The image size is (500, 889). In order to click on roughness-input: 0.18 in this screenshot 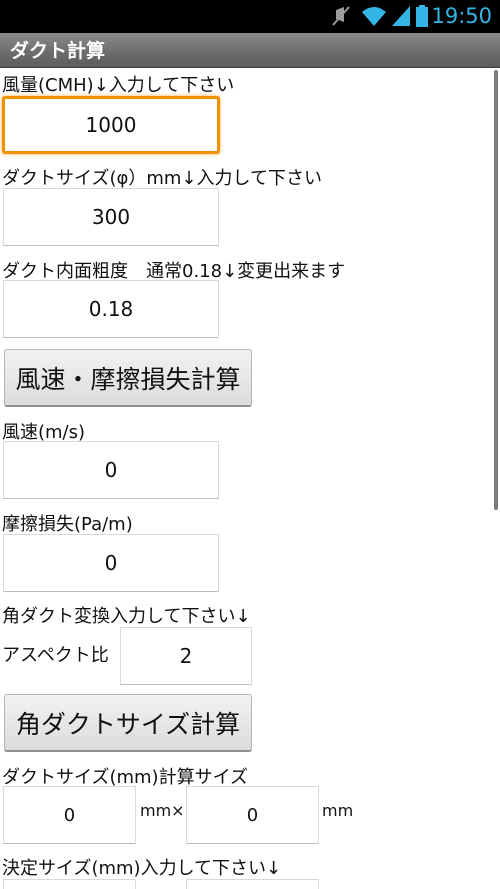, I will do `click(111, 309)`.